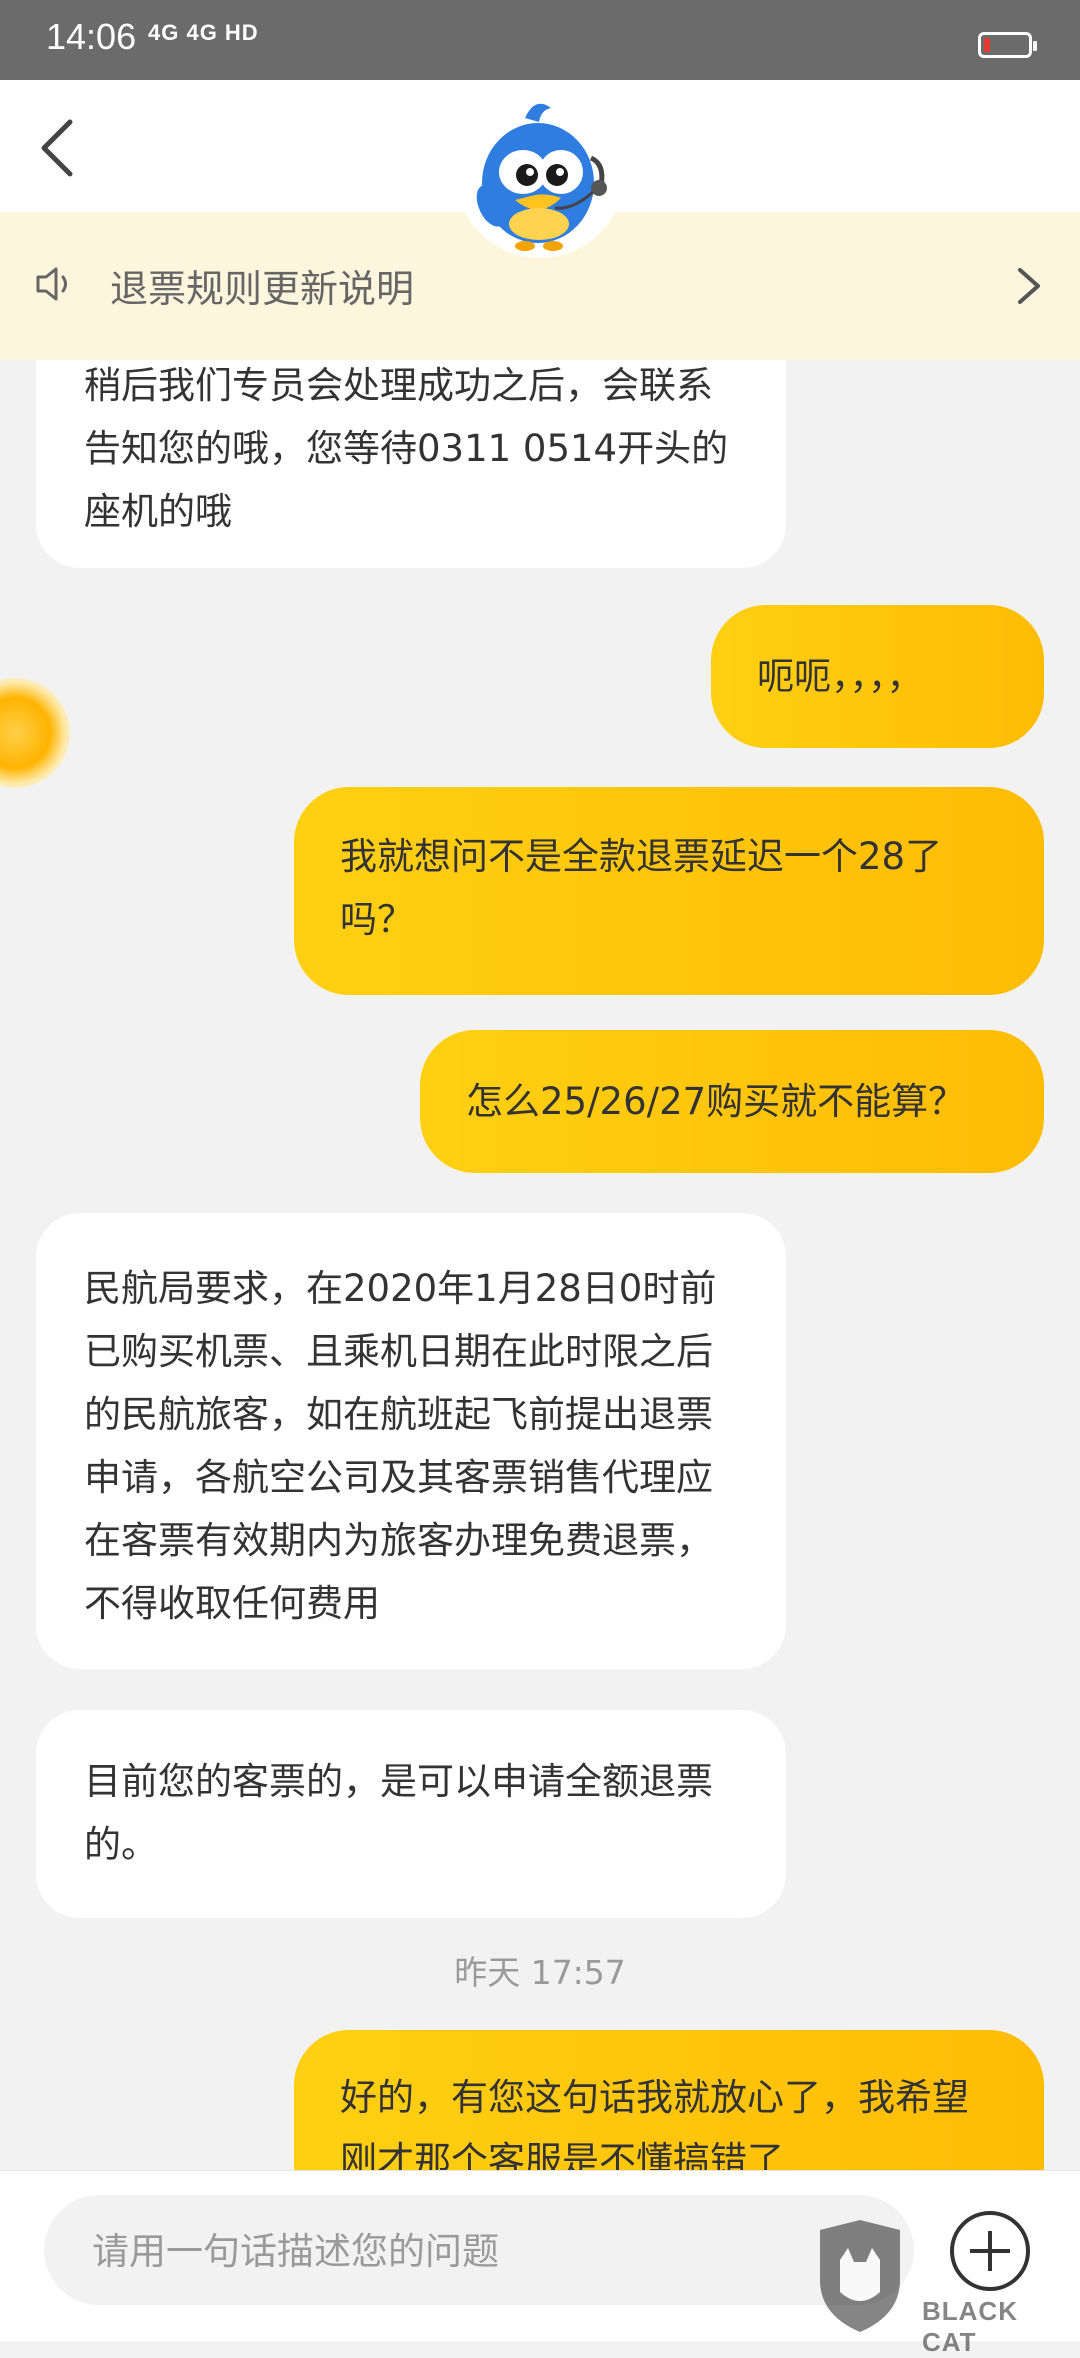  What do you see at coordinates (482, 2251) in the screenshot?
I see `message-input` at bounding box center [482, 2251].